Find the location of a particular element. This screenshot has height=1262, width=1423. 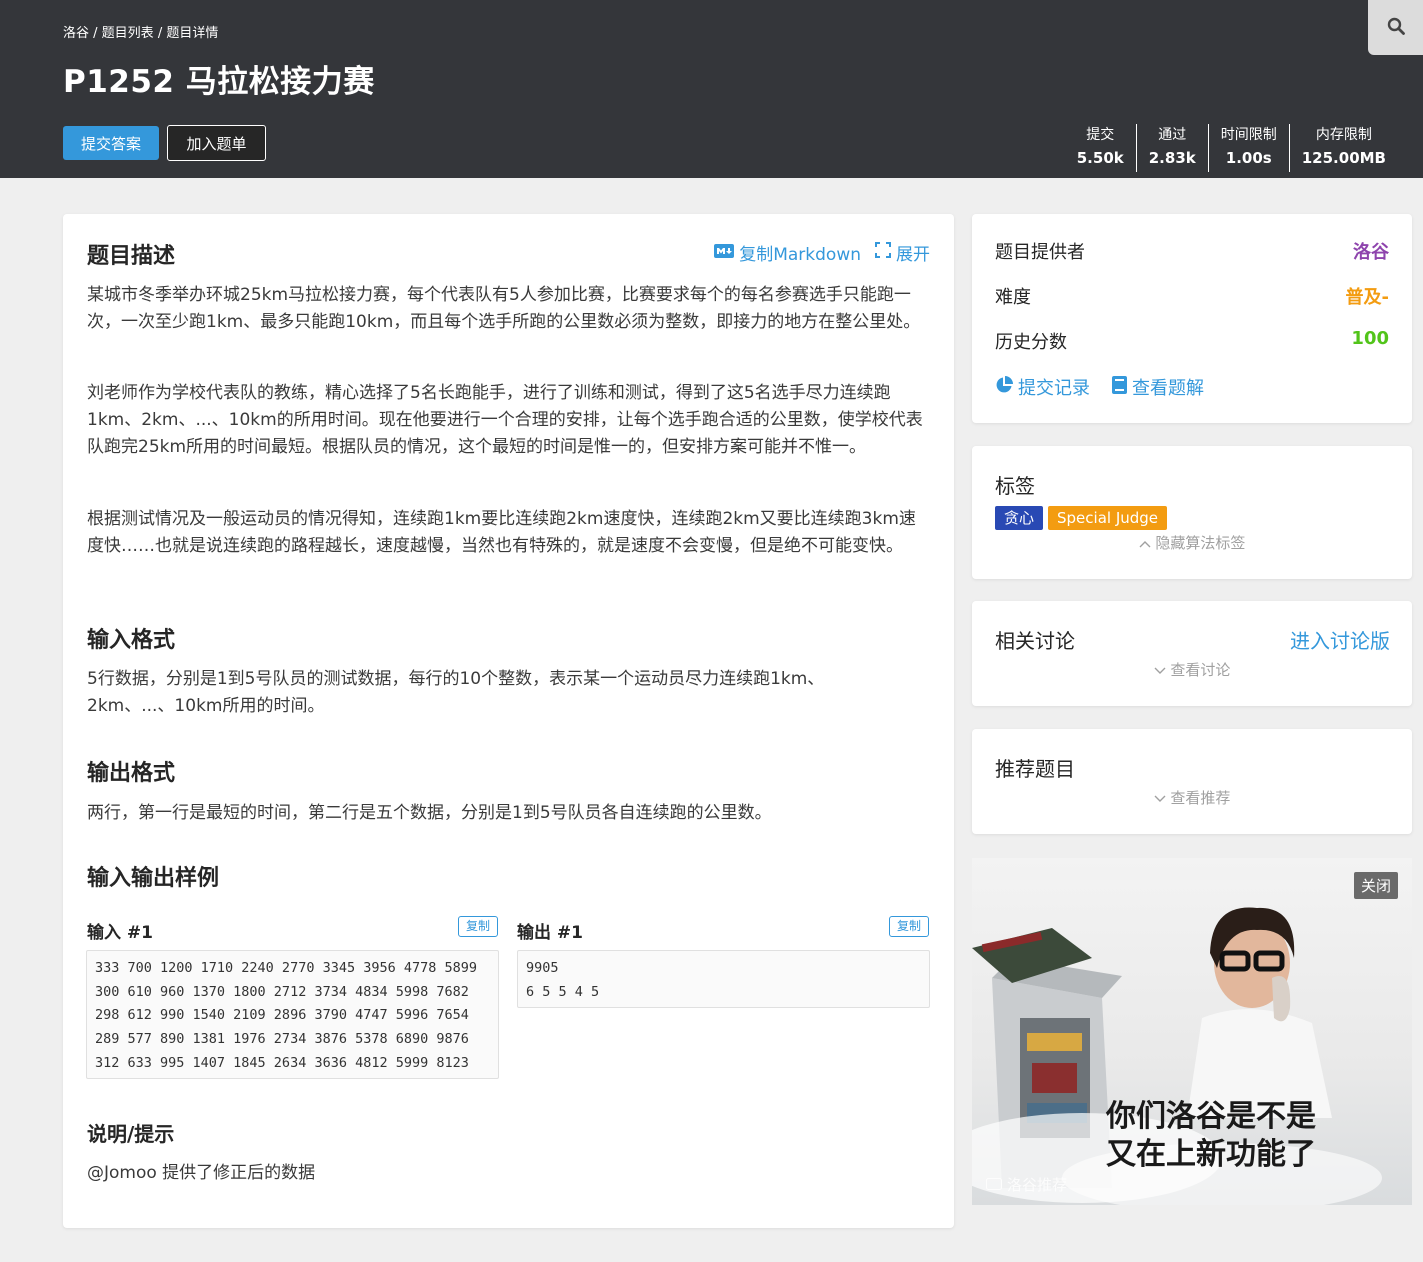

discussion-heading: 相关讨论 is located at coordinates (1035, 641).